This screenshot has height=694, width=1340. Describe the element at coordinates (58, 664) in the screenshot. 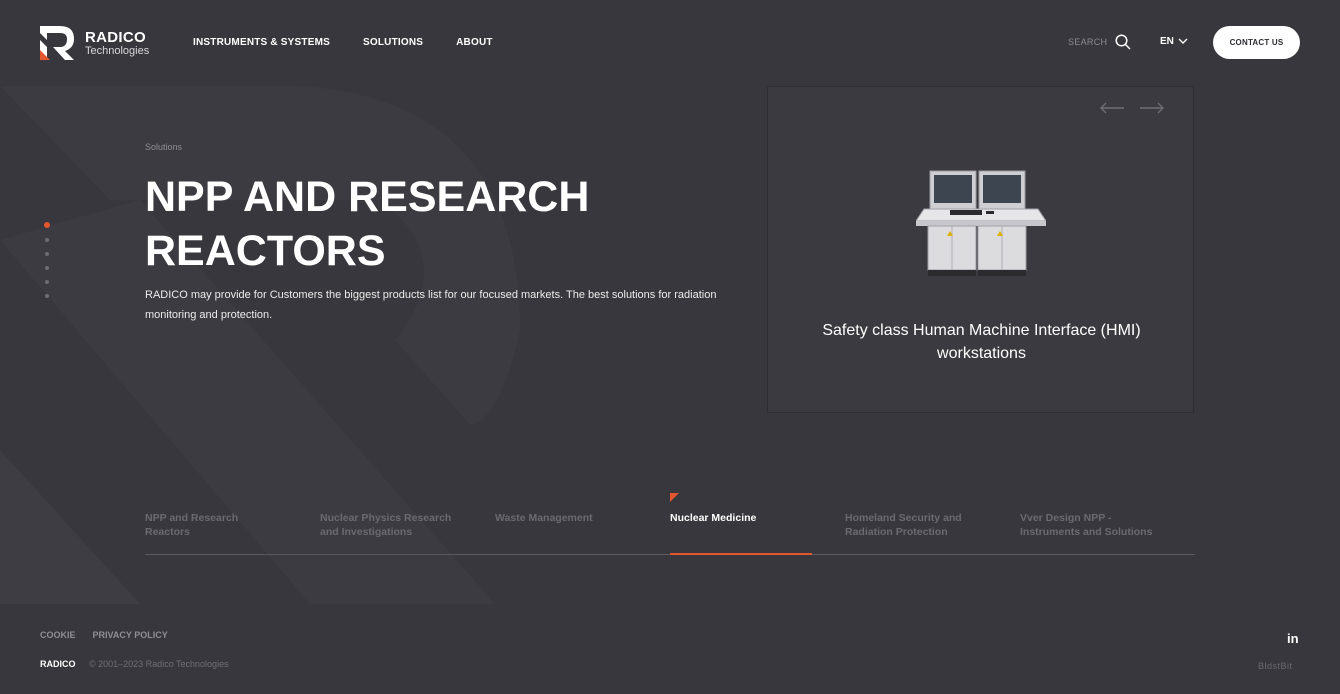

I see `footer-brand: RADICO` at that location.